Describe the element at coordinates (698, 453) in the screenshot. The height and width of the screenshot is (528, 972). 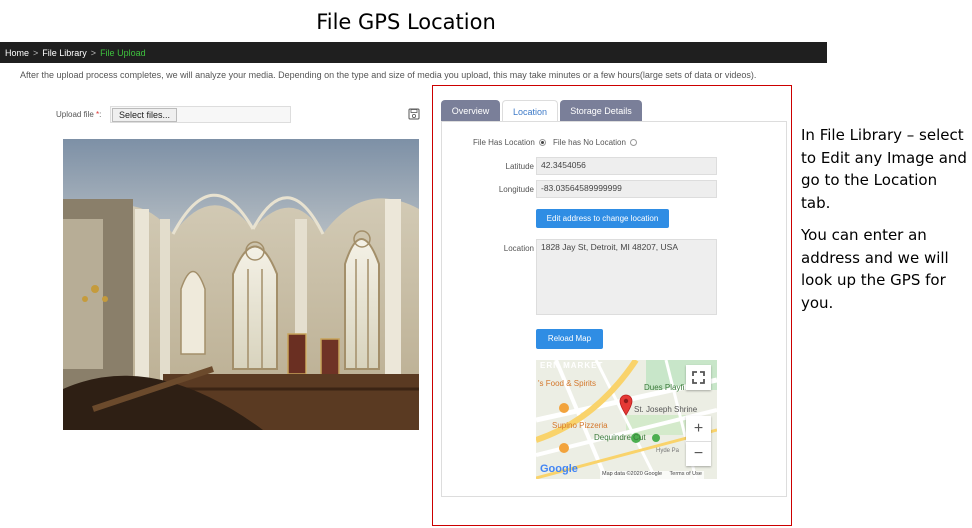
I see `zoom-out-button: −` at that location.